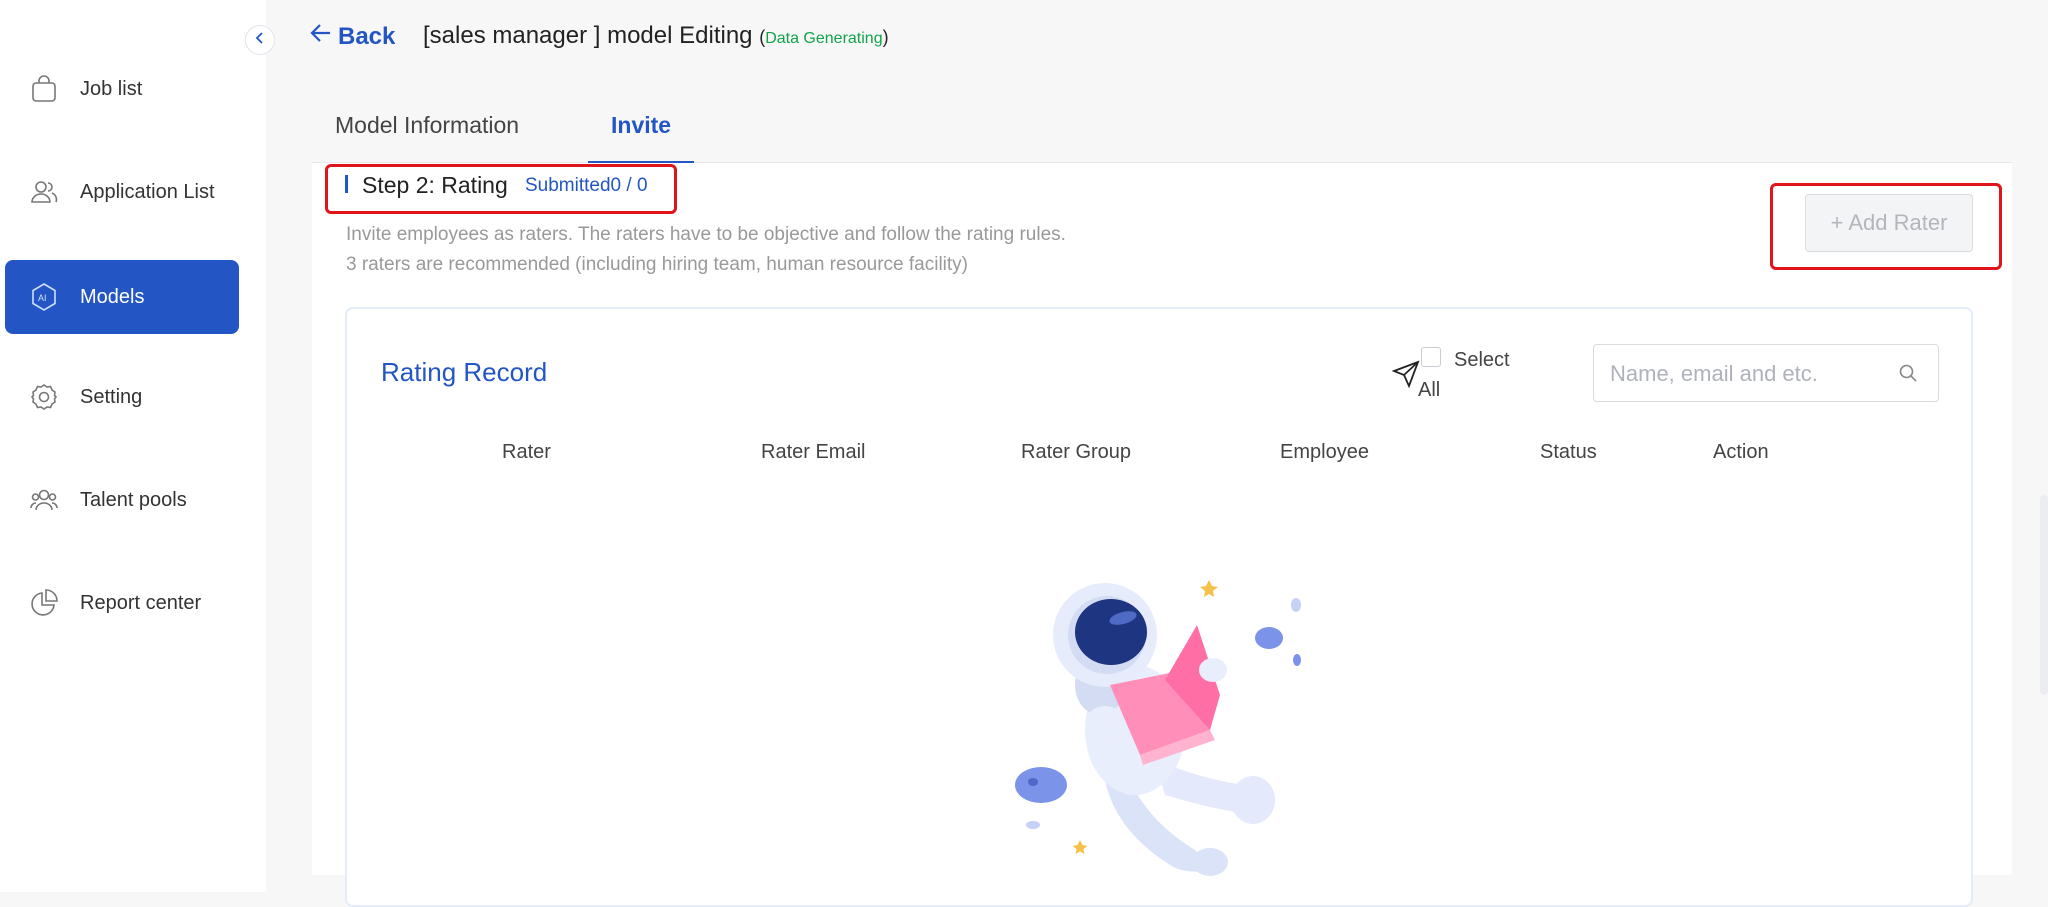 Image resolution: width=2048 pixels, height=907 pixels. What do you see at coordinates (44, 500) in the screenshot?
I see `group-icon` at bounding box center [44, 500].